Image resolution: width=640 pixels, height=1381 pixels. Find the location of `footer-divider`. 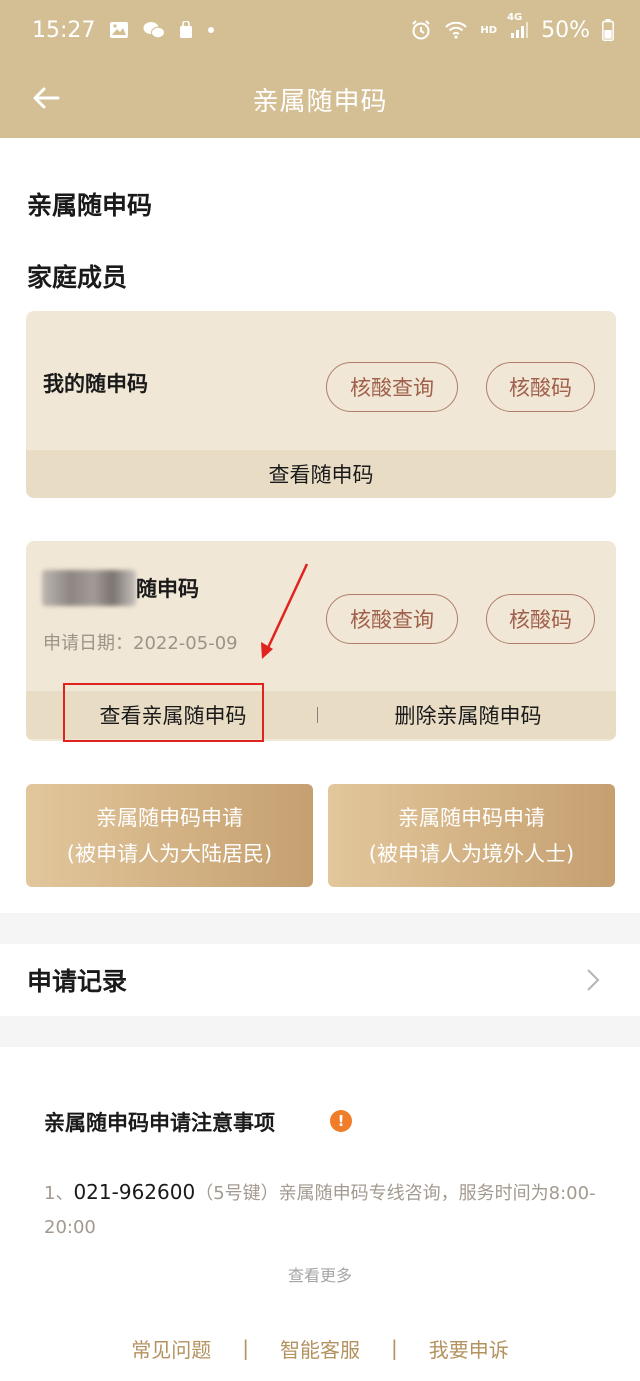

footer-divider is located at coordinates (317, 715).